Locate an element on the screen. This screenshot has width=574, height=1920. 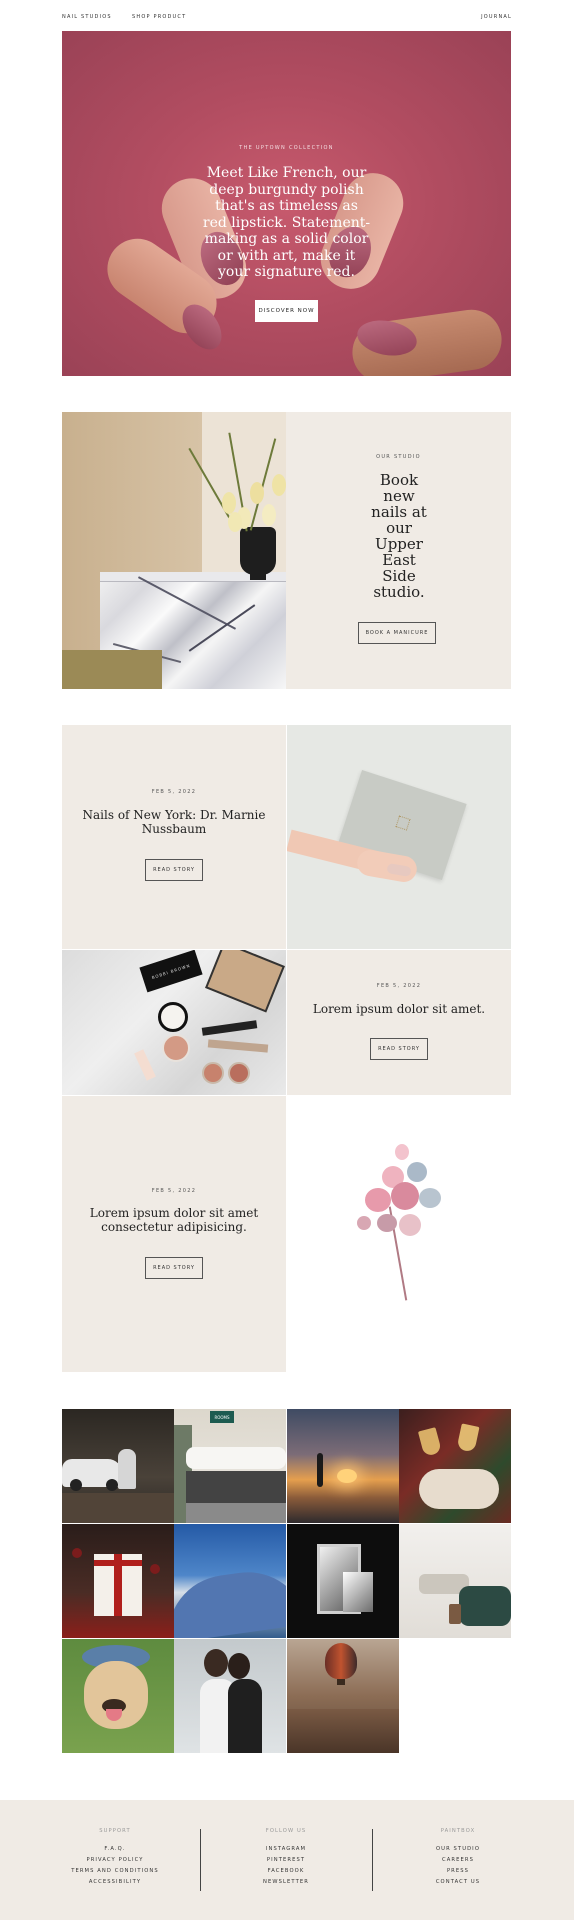
careers-link: CAREERS is located at coordinates (458, 1860).